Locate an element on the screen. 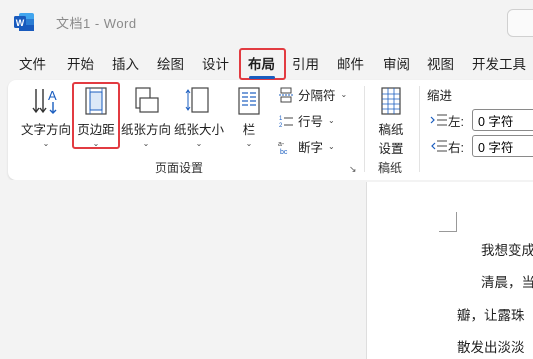 This screenshot has width=533, height=359. columns-button: 栏 ⌄ is located at coordinates (249, 117).